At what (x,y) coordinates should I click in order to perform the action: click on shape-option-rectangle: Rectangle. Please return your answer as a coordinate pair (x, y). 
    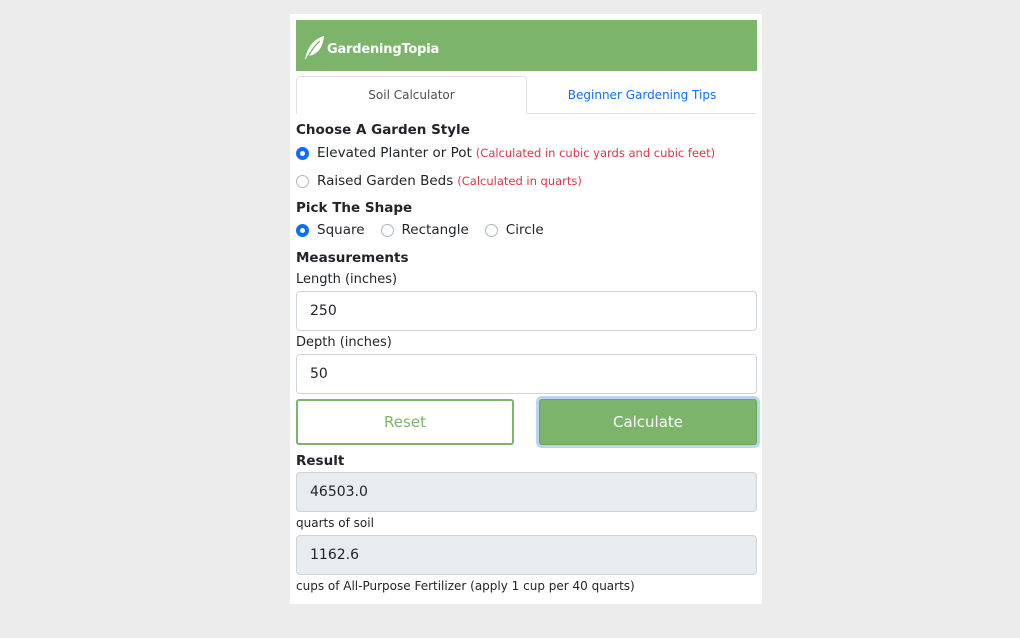
    Looking at the image, I should click on (424, 230).